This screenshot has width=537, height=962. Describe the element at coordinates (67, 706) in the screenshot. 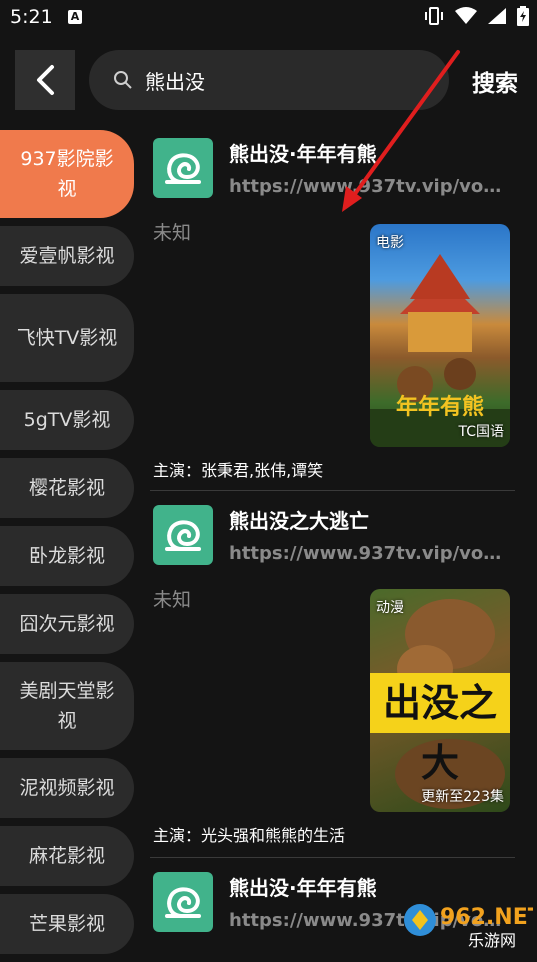

I see `sidebar-item-meijutiantang: 美剧天堂影视` at that location.